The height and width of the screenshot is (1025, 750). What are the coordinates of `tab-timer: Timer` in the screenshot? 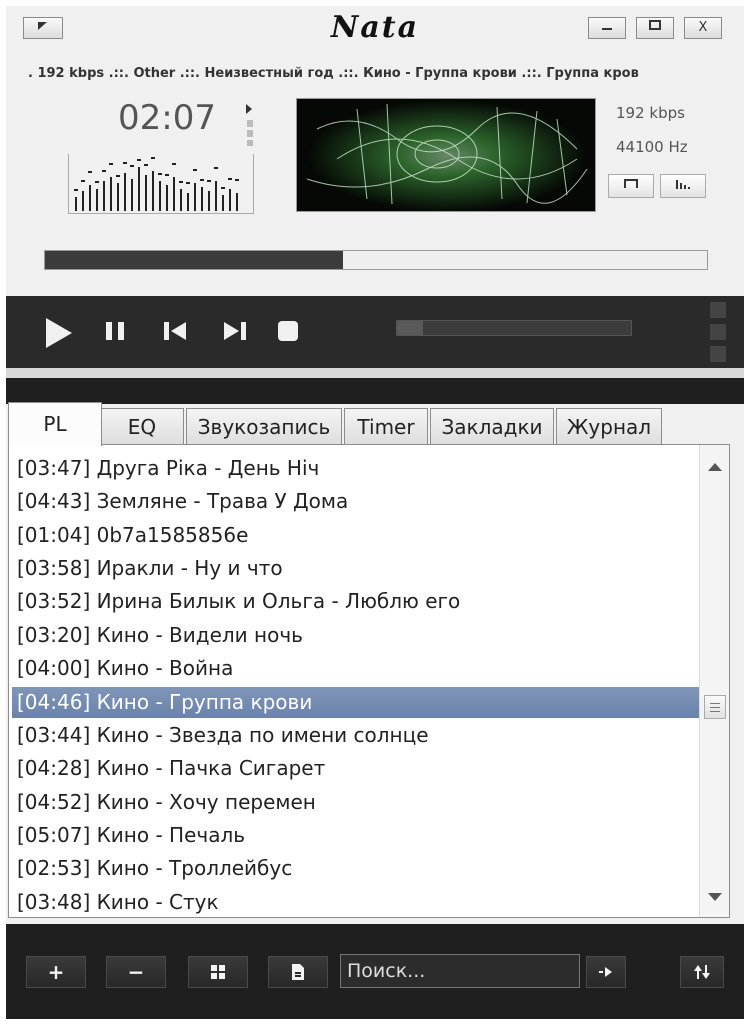 It's located at (386, 426).